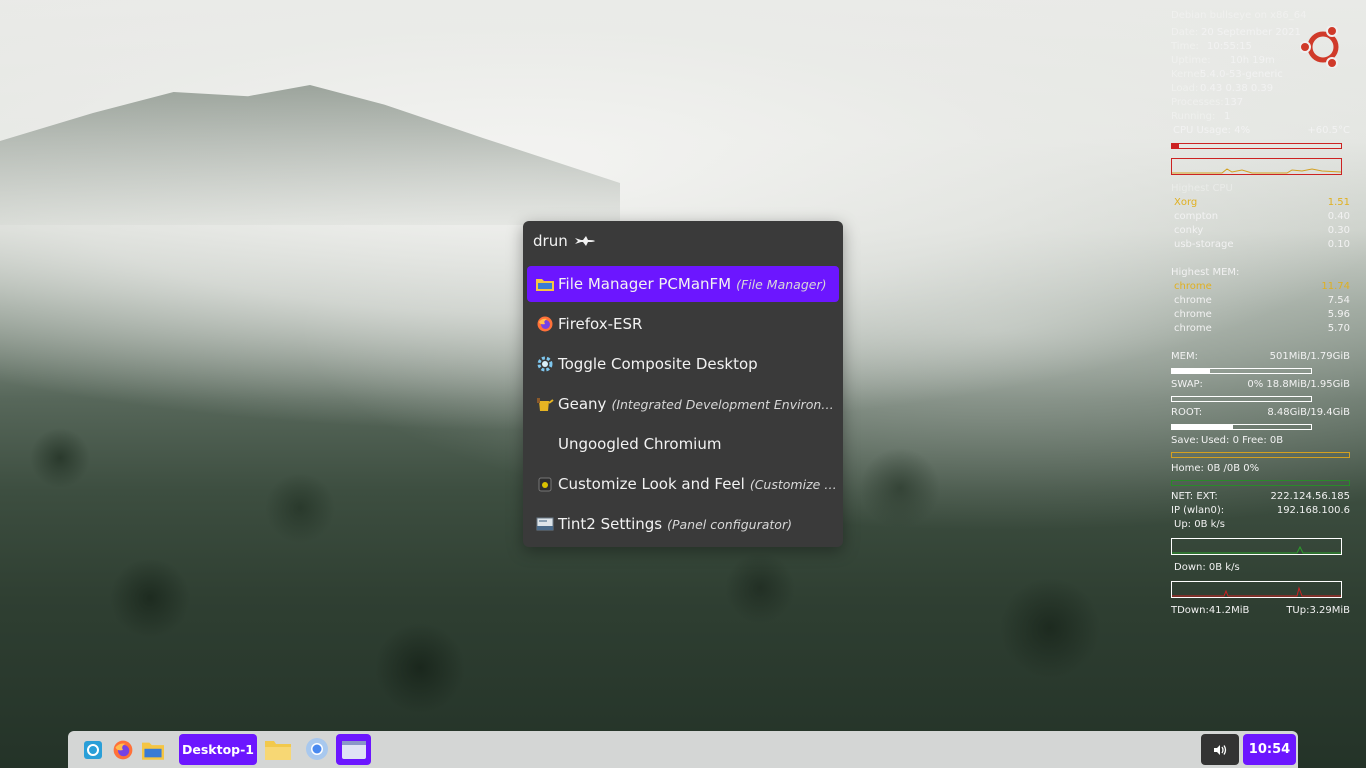 The height and width of the screenshot is (768, 1366). What do you see at coordinates (1185, 88) in the screenshot?
I see `conky-load-label: Load:` at bounding box center [1185, 88].